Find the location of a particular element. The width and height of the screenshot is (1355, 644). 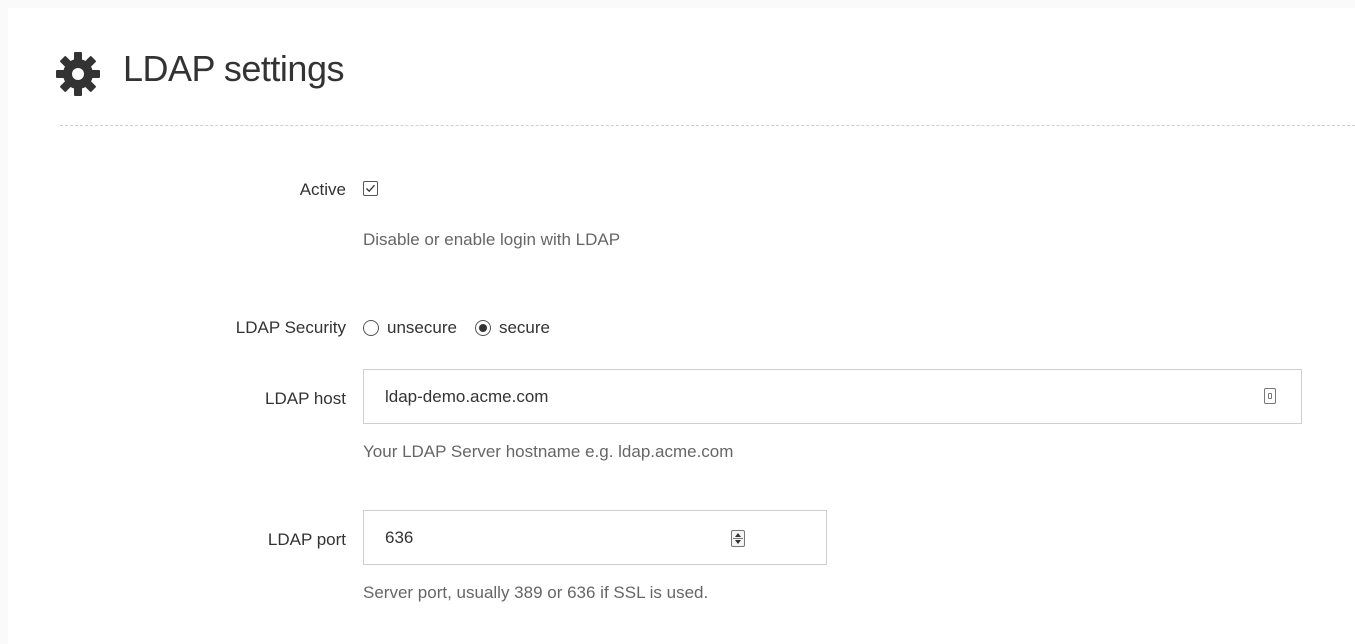

check-icon is located at coordinates (370, 188).